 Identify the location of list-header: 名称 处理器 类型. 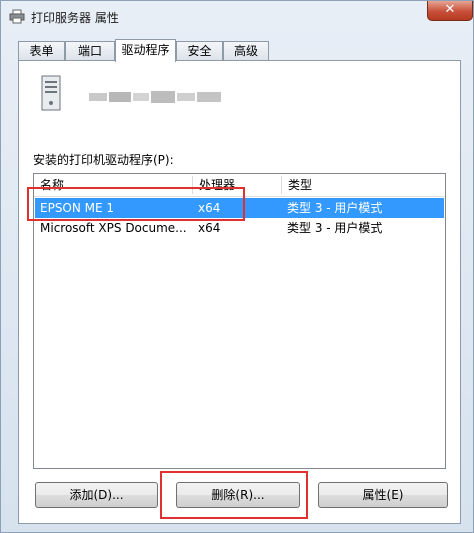
(239, 185).